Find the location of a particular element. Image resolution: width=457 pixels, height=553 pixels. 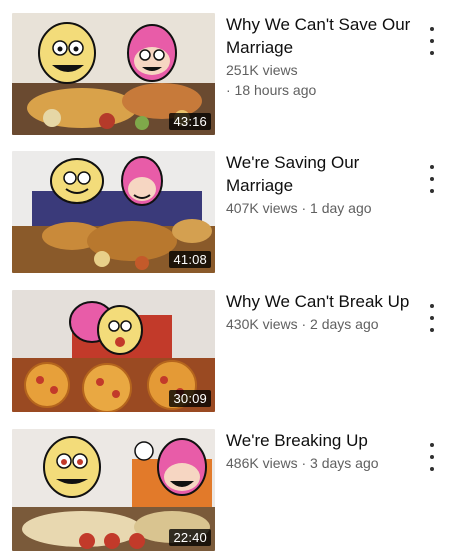

video-thumbnail: 30:09 is located at coordinates (113, 351).